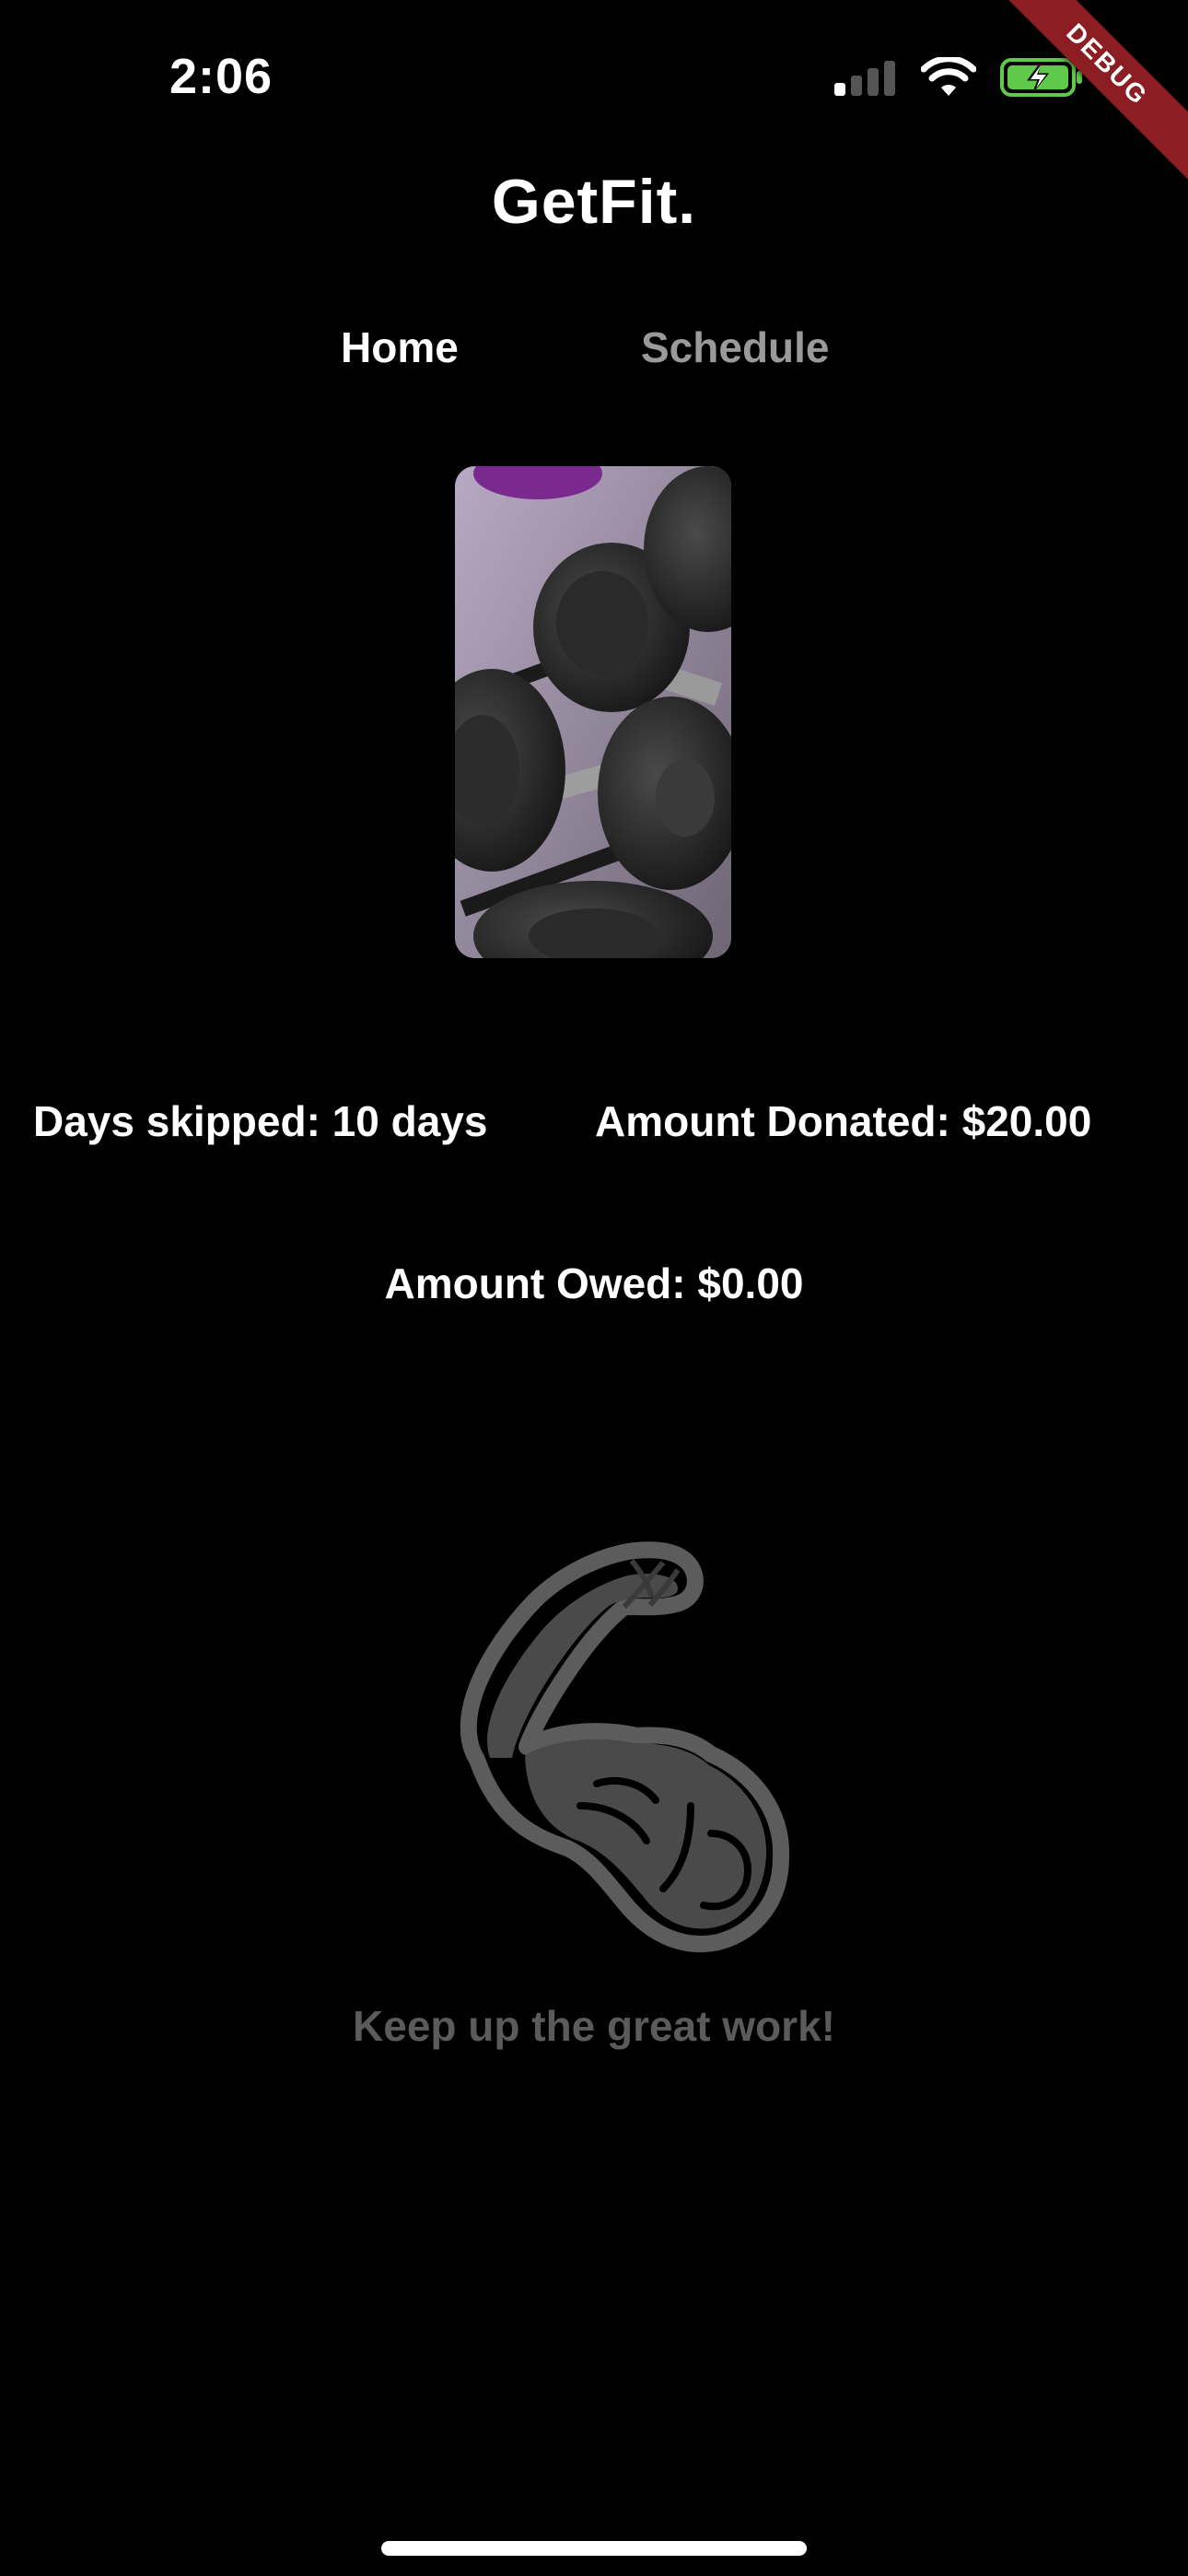  Describe the element at coordinates (594, 2548) in the screenshot. I see `home-indicator` at that location.